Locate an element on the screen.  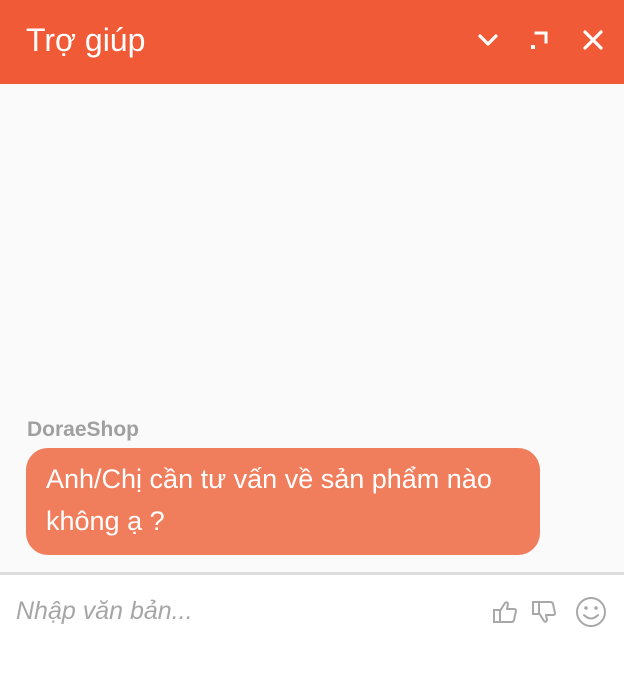
expand-button is located at coordinates (539, 40).